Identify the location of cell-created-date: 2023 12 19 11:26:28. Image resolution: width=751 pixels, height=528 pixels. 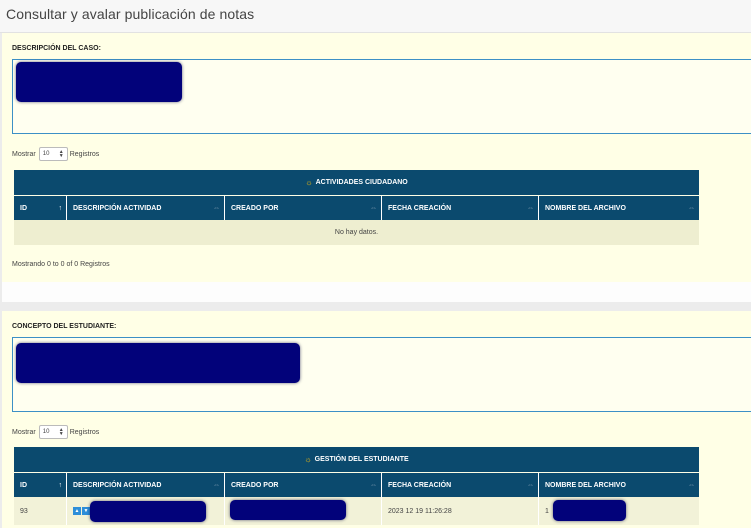
(460, 511).